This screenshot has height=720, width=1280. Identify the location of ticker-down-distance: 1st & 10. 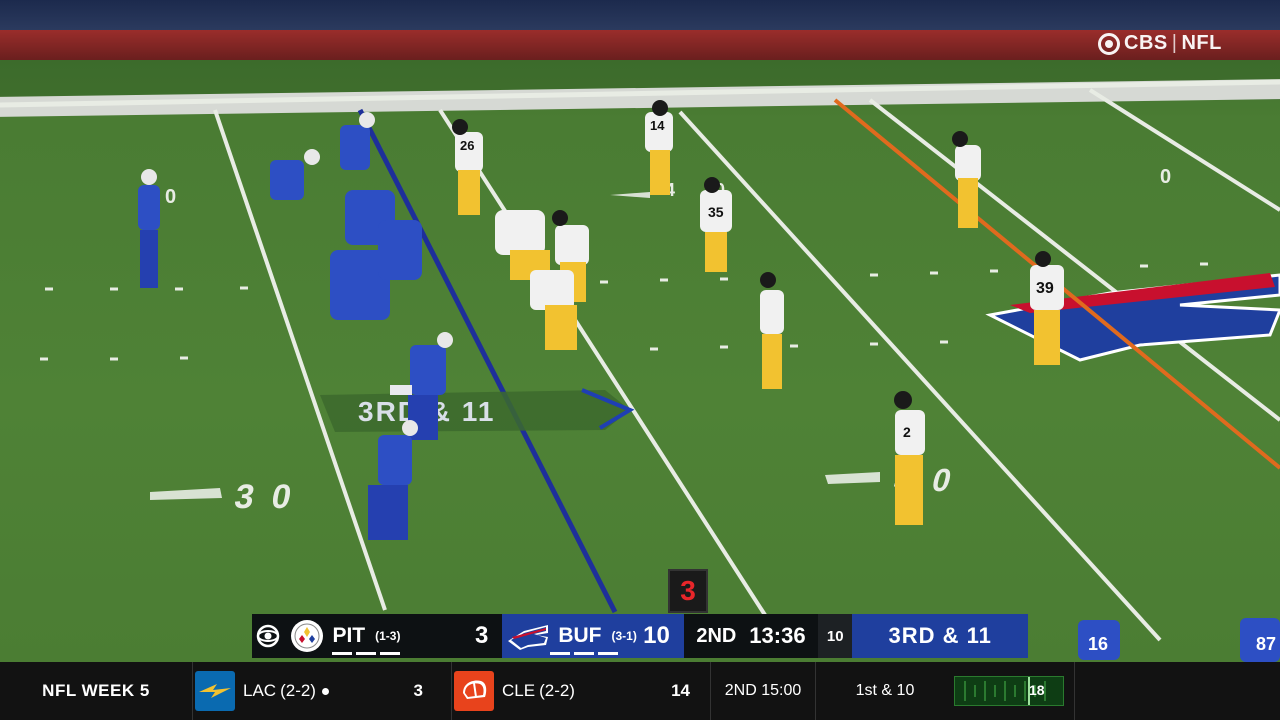
(885, 690).